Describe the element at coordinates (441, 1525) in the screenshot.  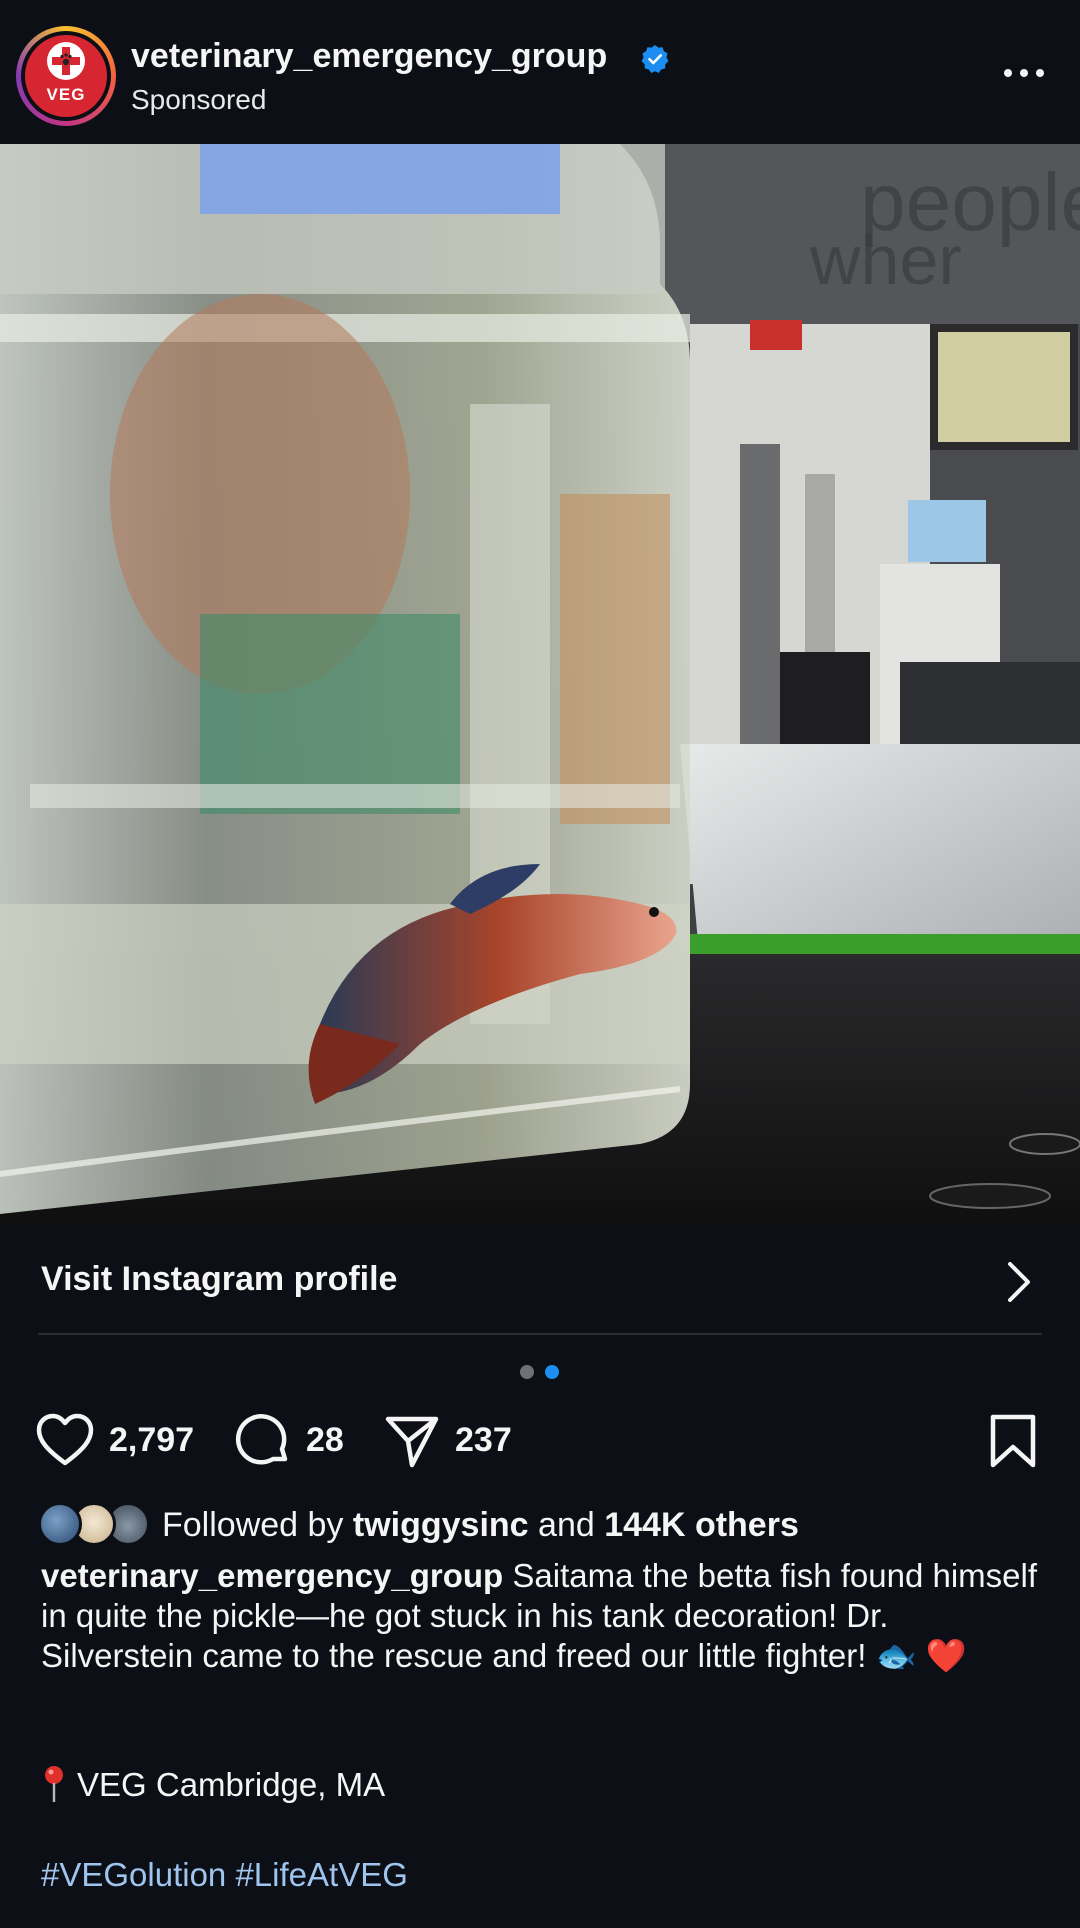
I see `followed-by-user: twiggysinc` at that location.